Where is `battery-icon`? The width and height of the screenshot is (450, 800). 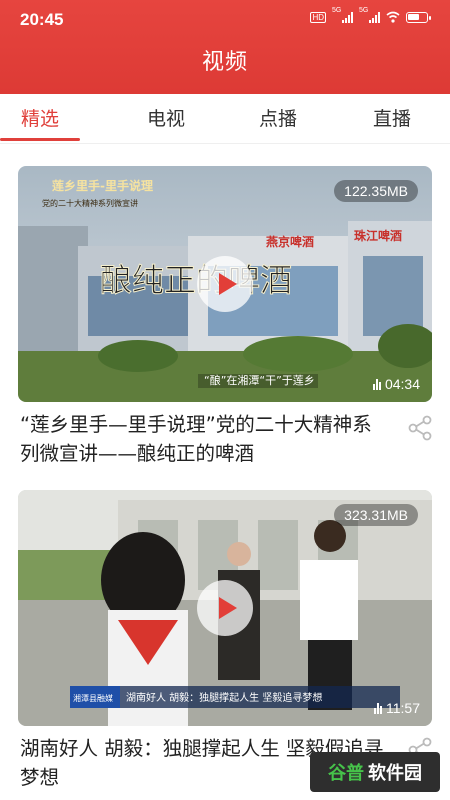 battery-icon is located at coordinates (418, 17).